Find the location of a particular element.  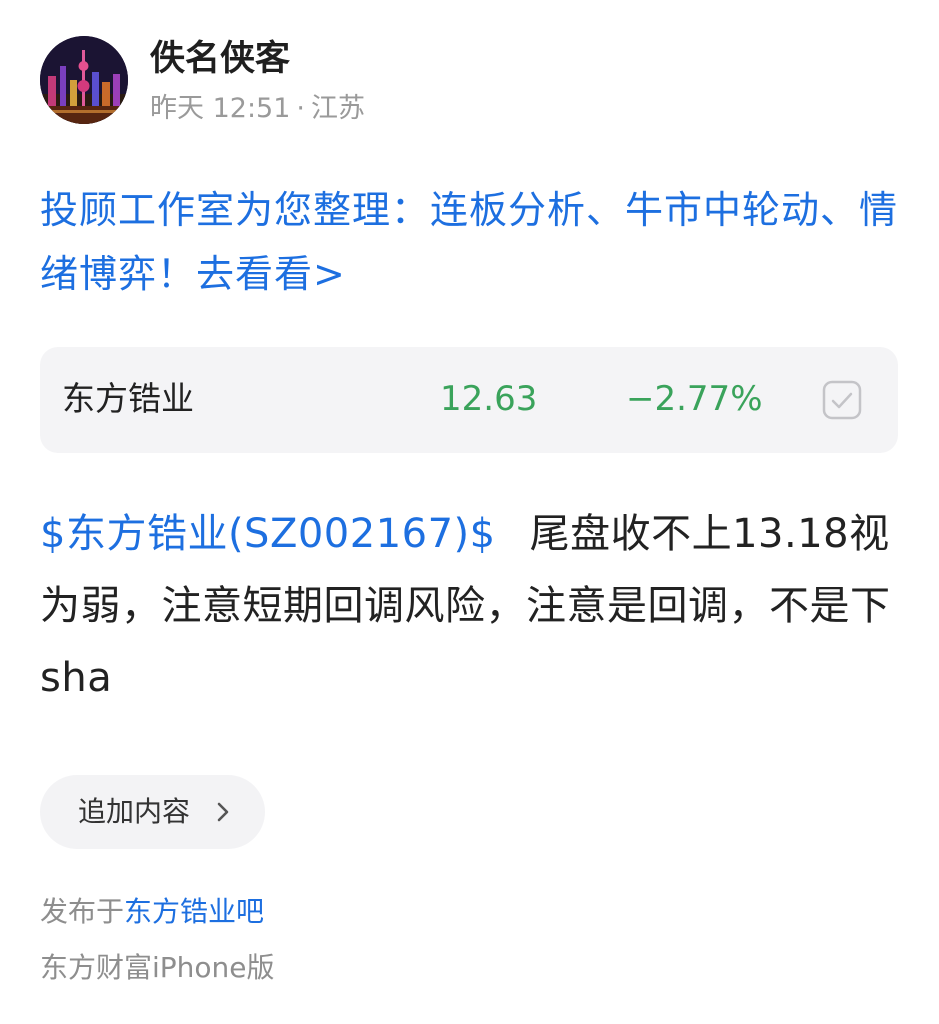

add-content-label: 追加内容 is located at coordinates (134, 811).